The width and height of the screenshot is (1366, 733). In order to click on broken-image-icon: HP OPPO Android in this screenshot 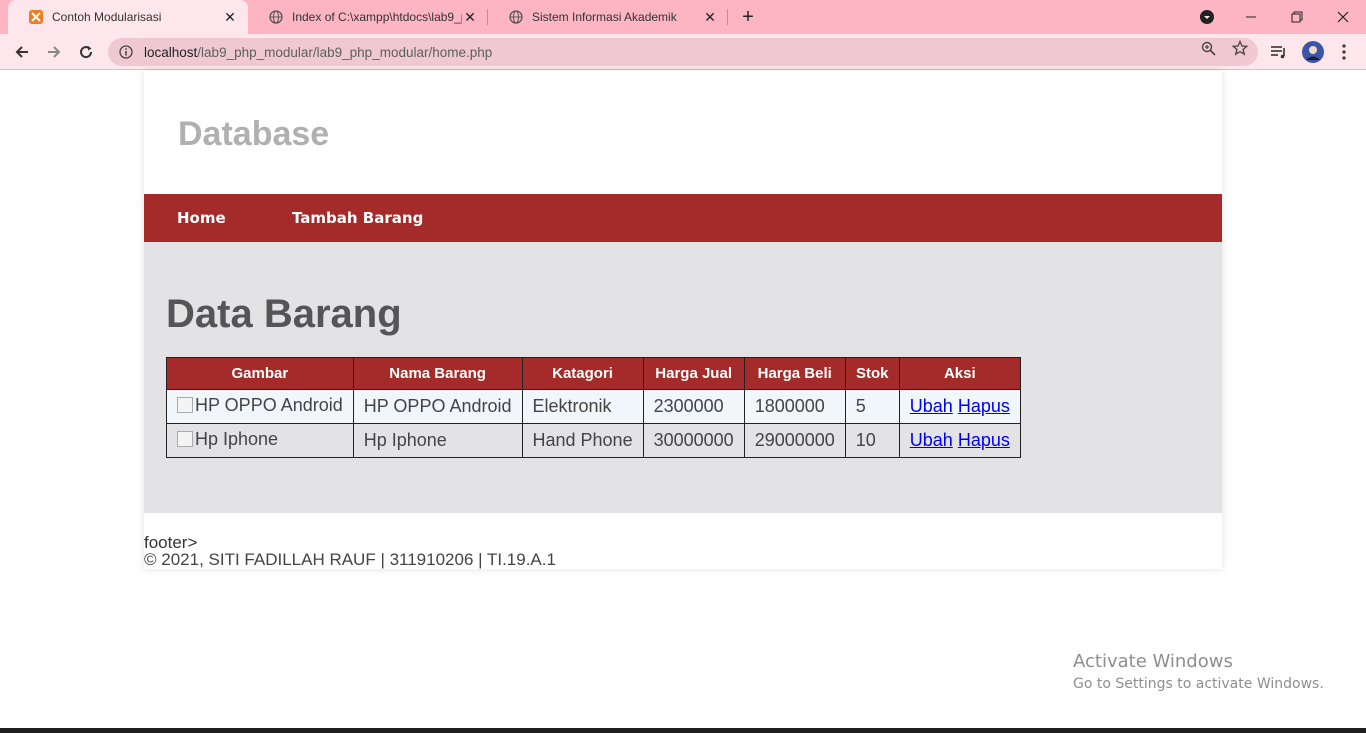, I will do `click(260, 405)`.